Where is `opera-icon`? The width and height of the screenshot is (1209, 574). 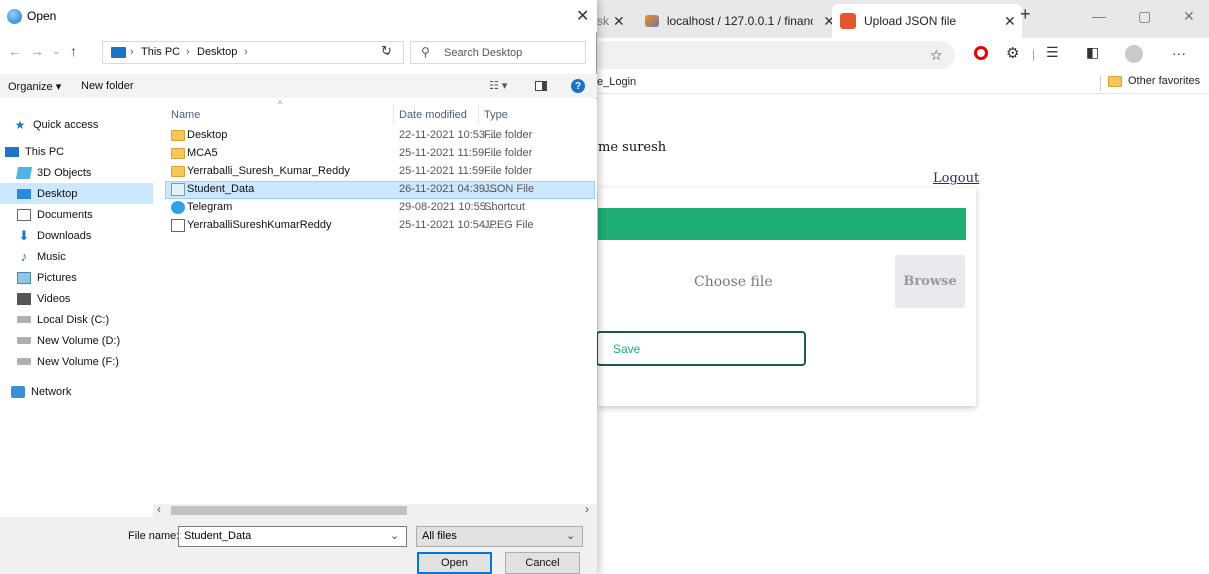
opera-icon is located at coordinates (981, 53).